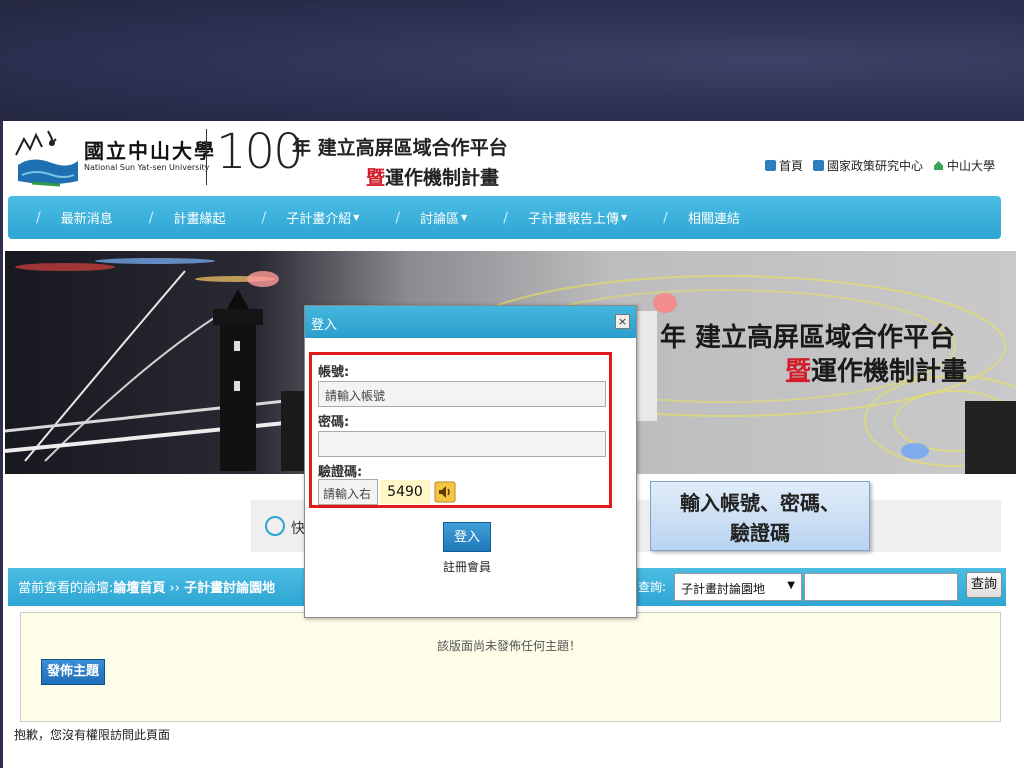 This screenshot has width=1024, height=768. I want to click on nav-item-origin-label: 計畫緣起, so click(199, 219).